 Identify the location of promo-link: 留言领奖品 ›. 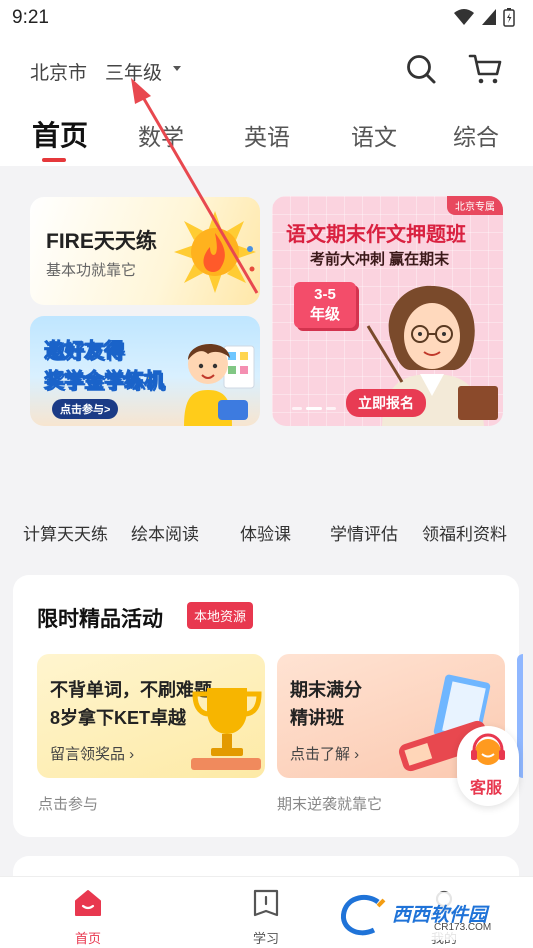
(92, 753).